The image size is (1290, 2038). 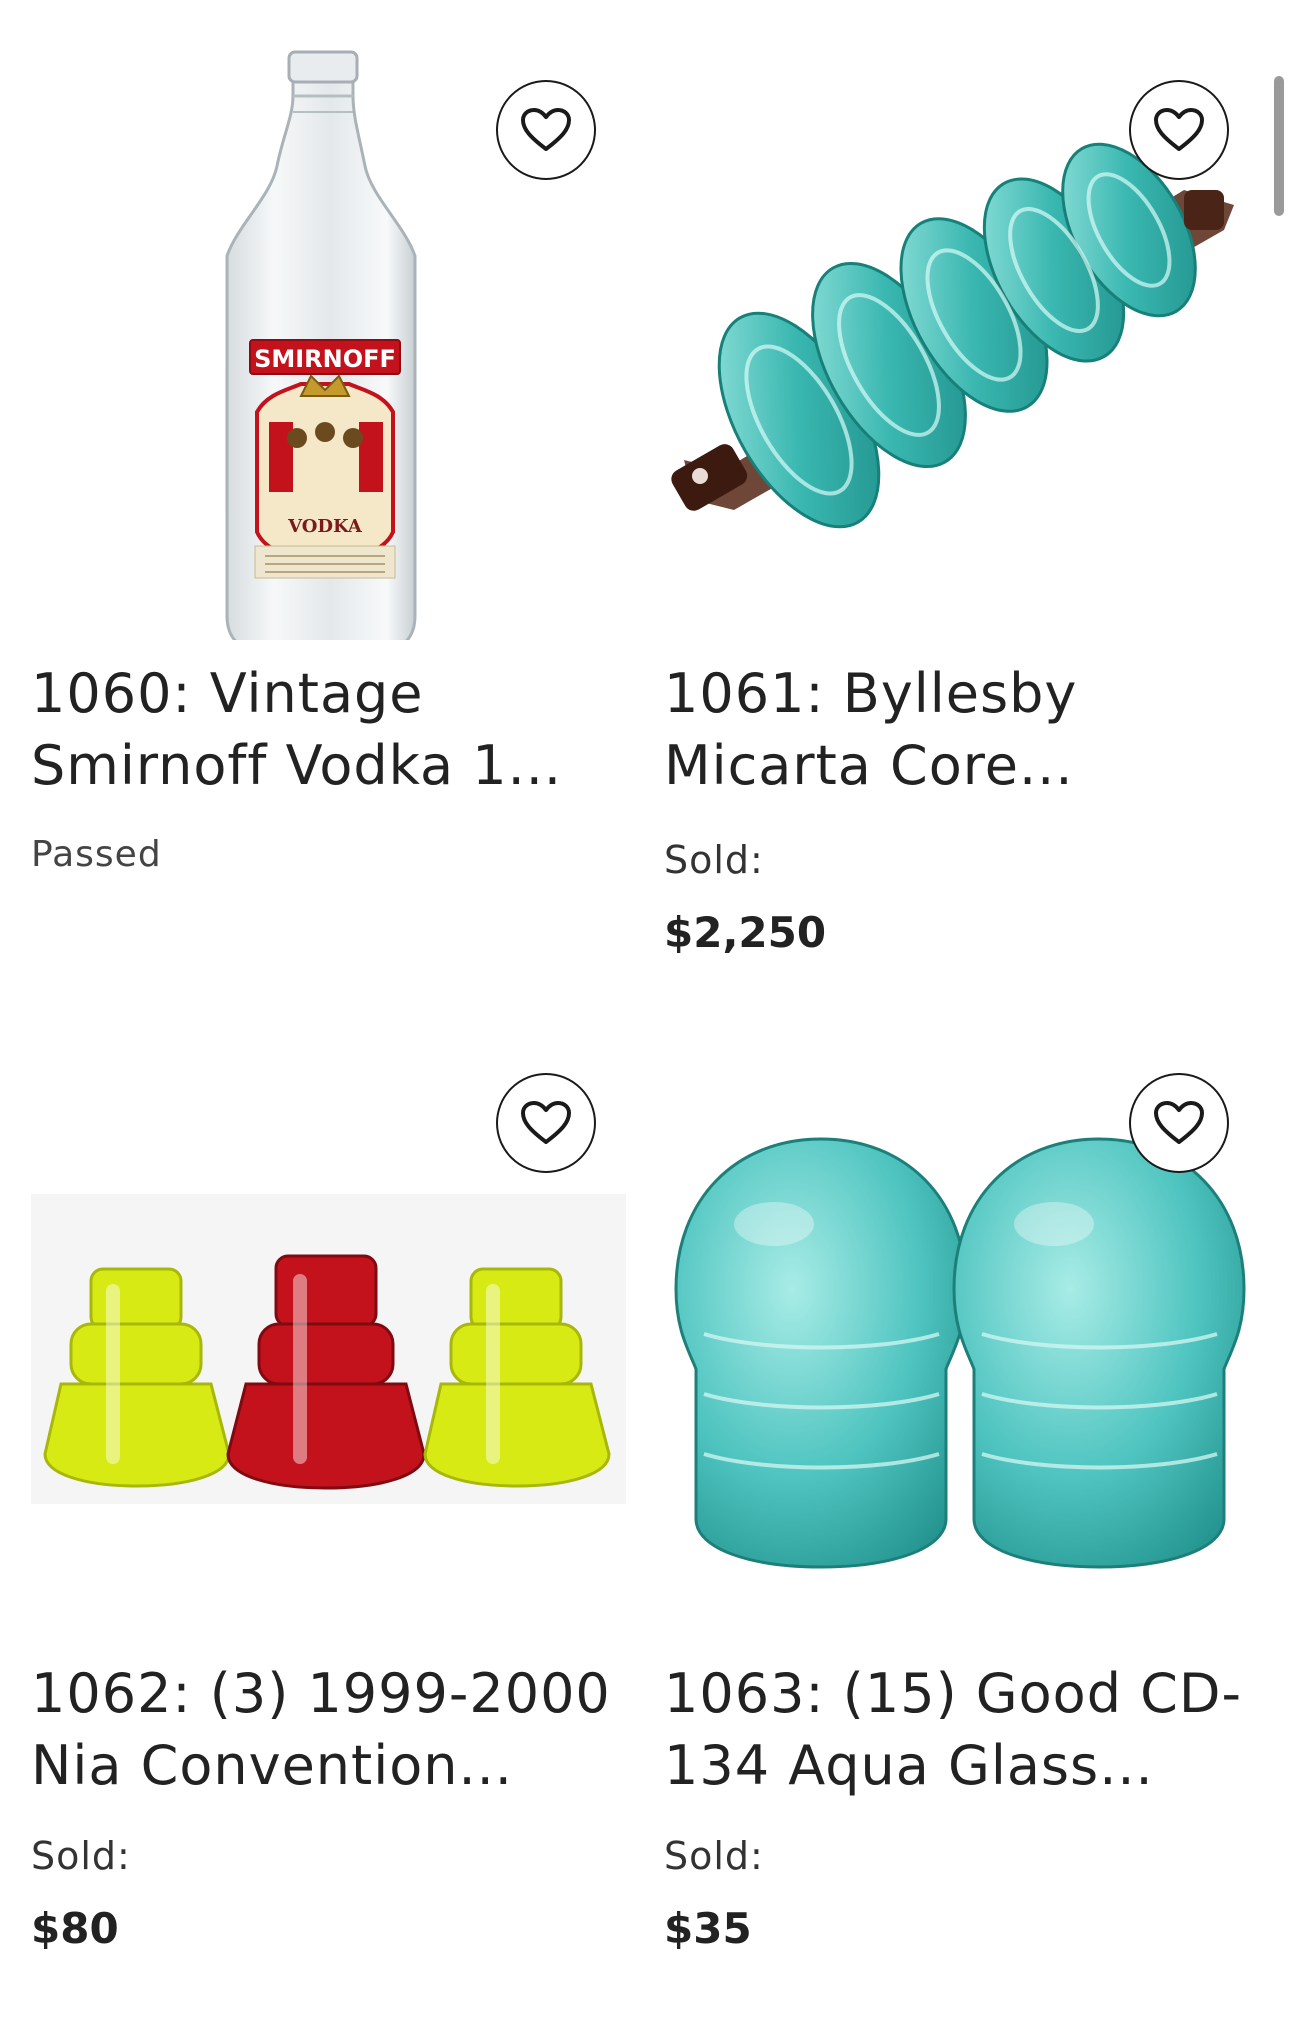 I want to click on lot-price: $80, so click(x=75, y=1928).